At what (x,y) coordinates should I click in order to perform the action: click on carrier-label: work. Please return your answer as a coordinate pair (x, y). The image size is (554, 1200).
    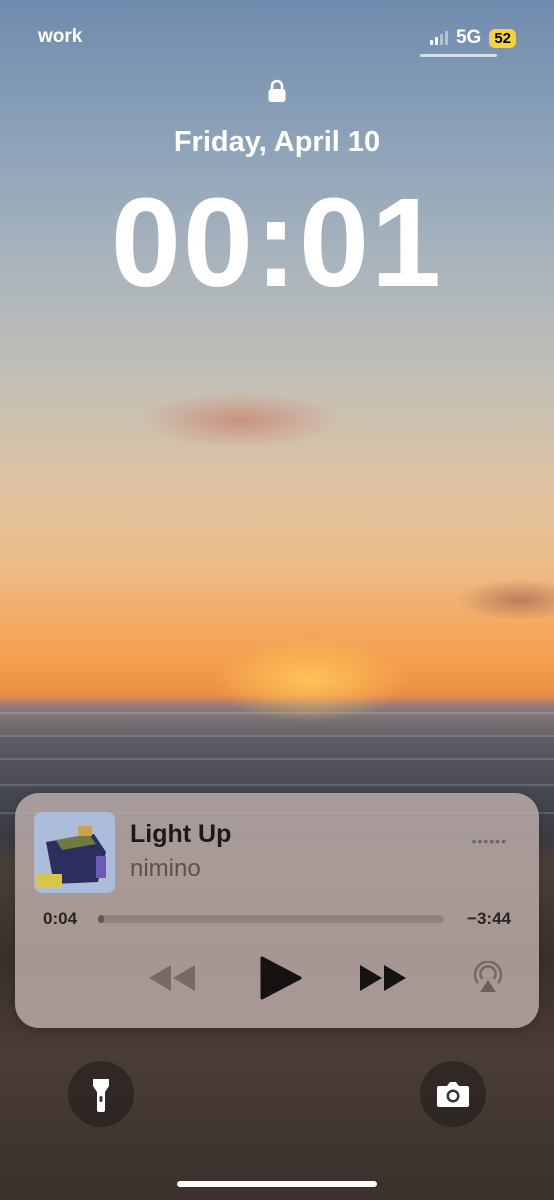
    Looking at the image, I should click on (60, 36).